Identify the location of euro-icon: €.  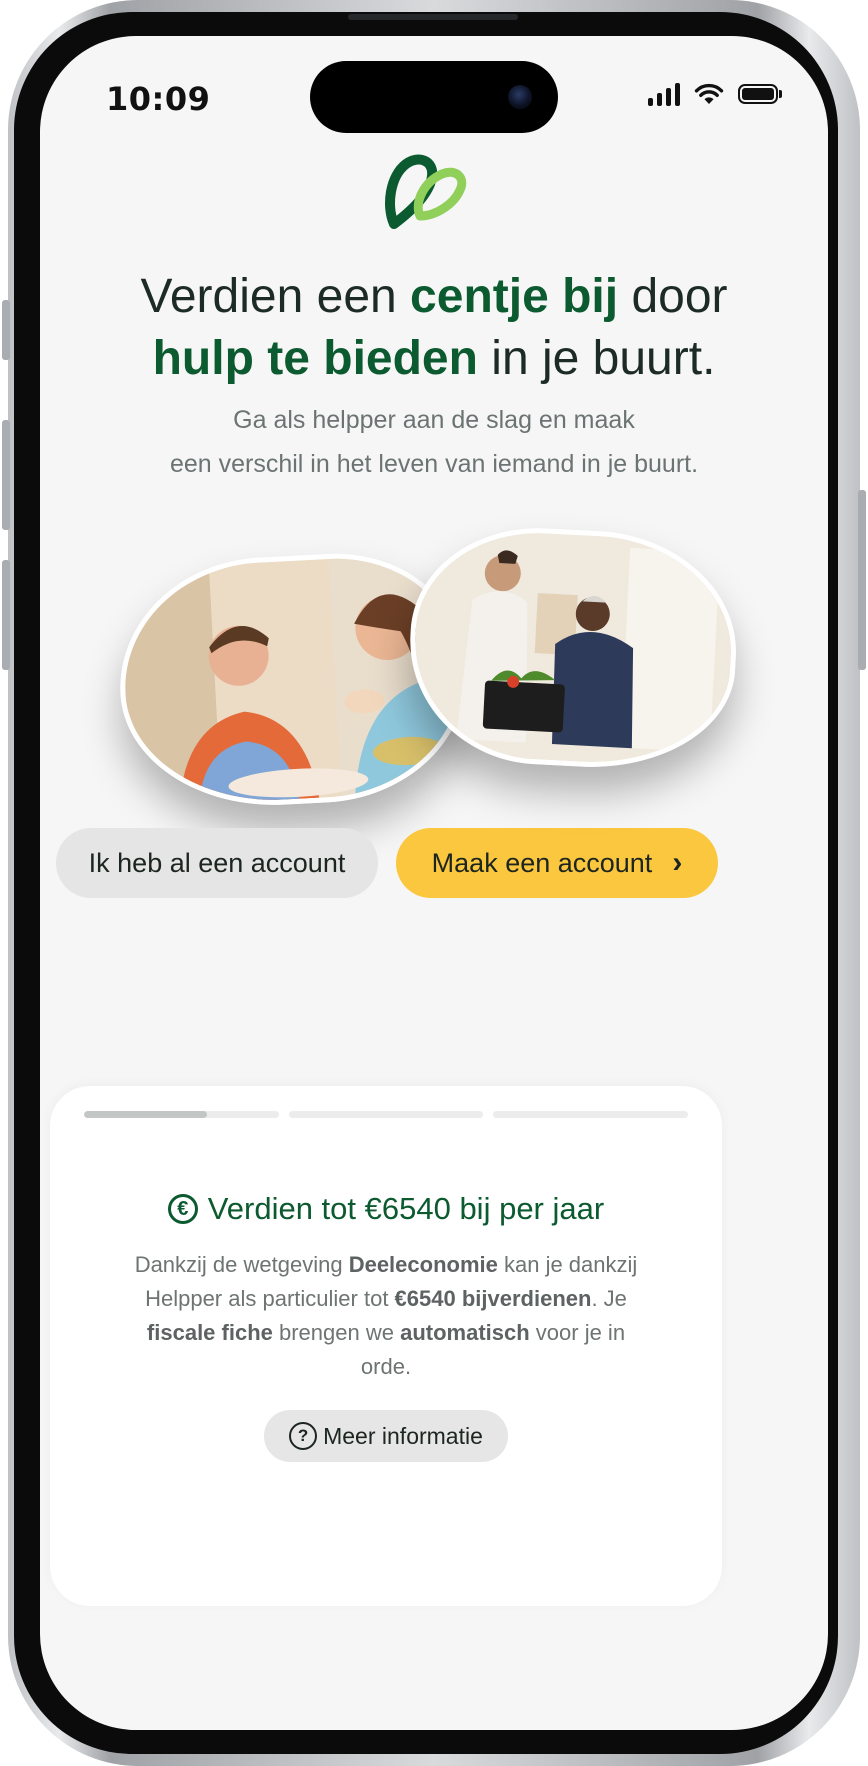
(182, 1209).